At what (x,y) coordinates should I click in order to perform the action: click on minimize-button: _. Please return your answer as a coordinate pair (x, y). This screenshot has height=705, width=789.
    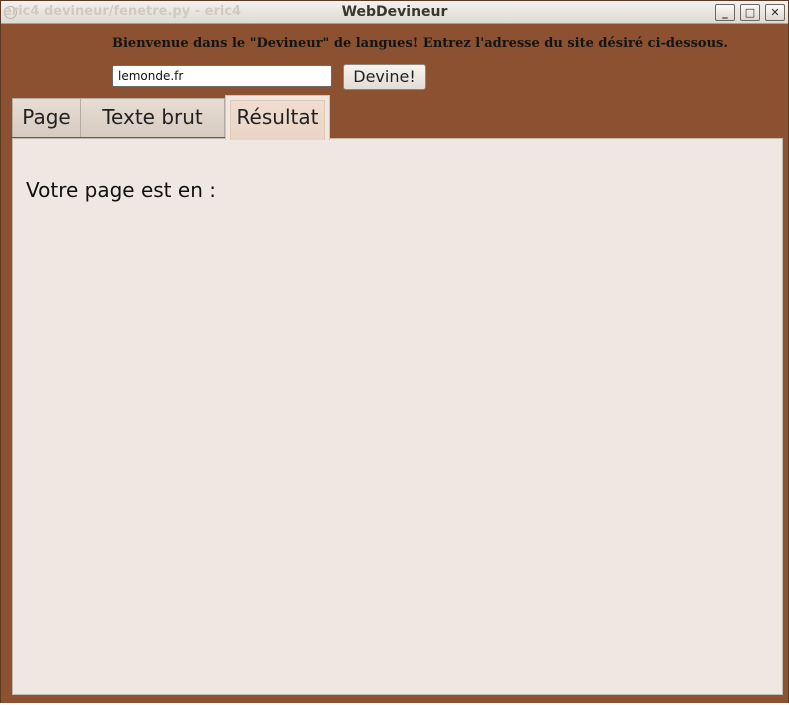
    Looking at the image, I should click on (725, 12).